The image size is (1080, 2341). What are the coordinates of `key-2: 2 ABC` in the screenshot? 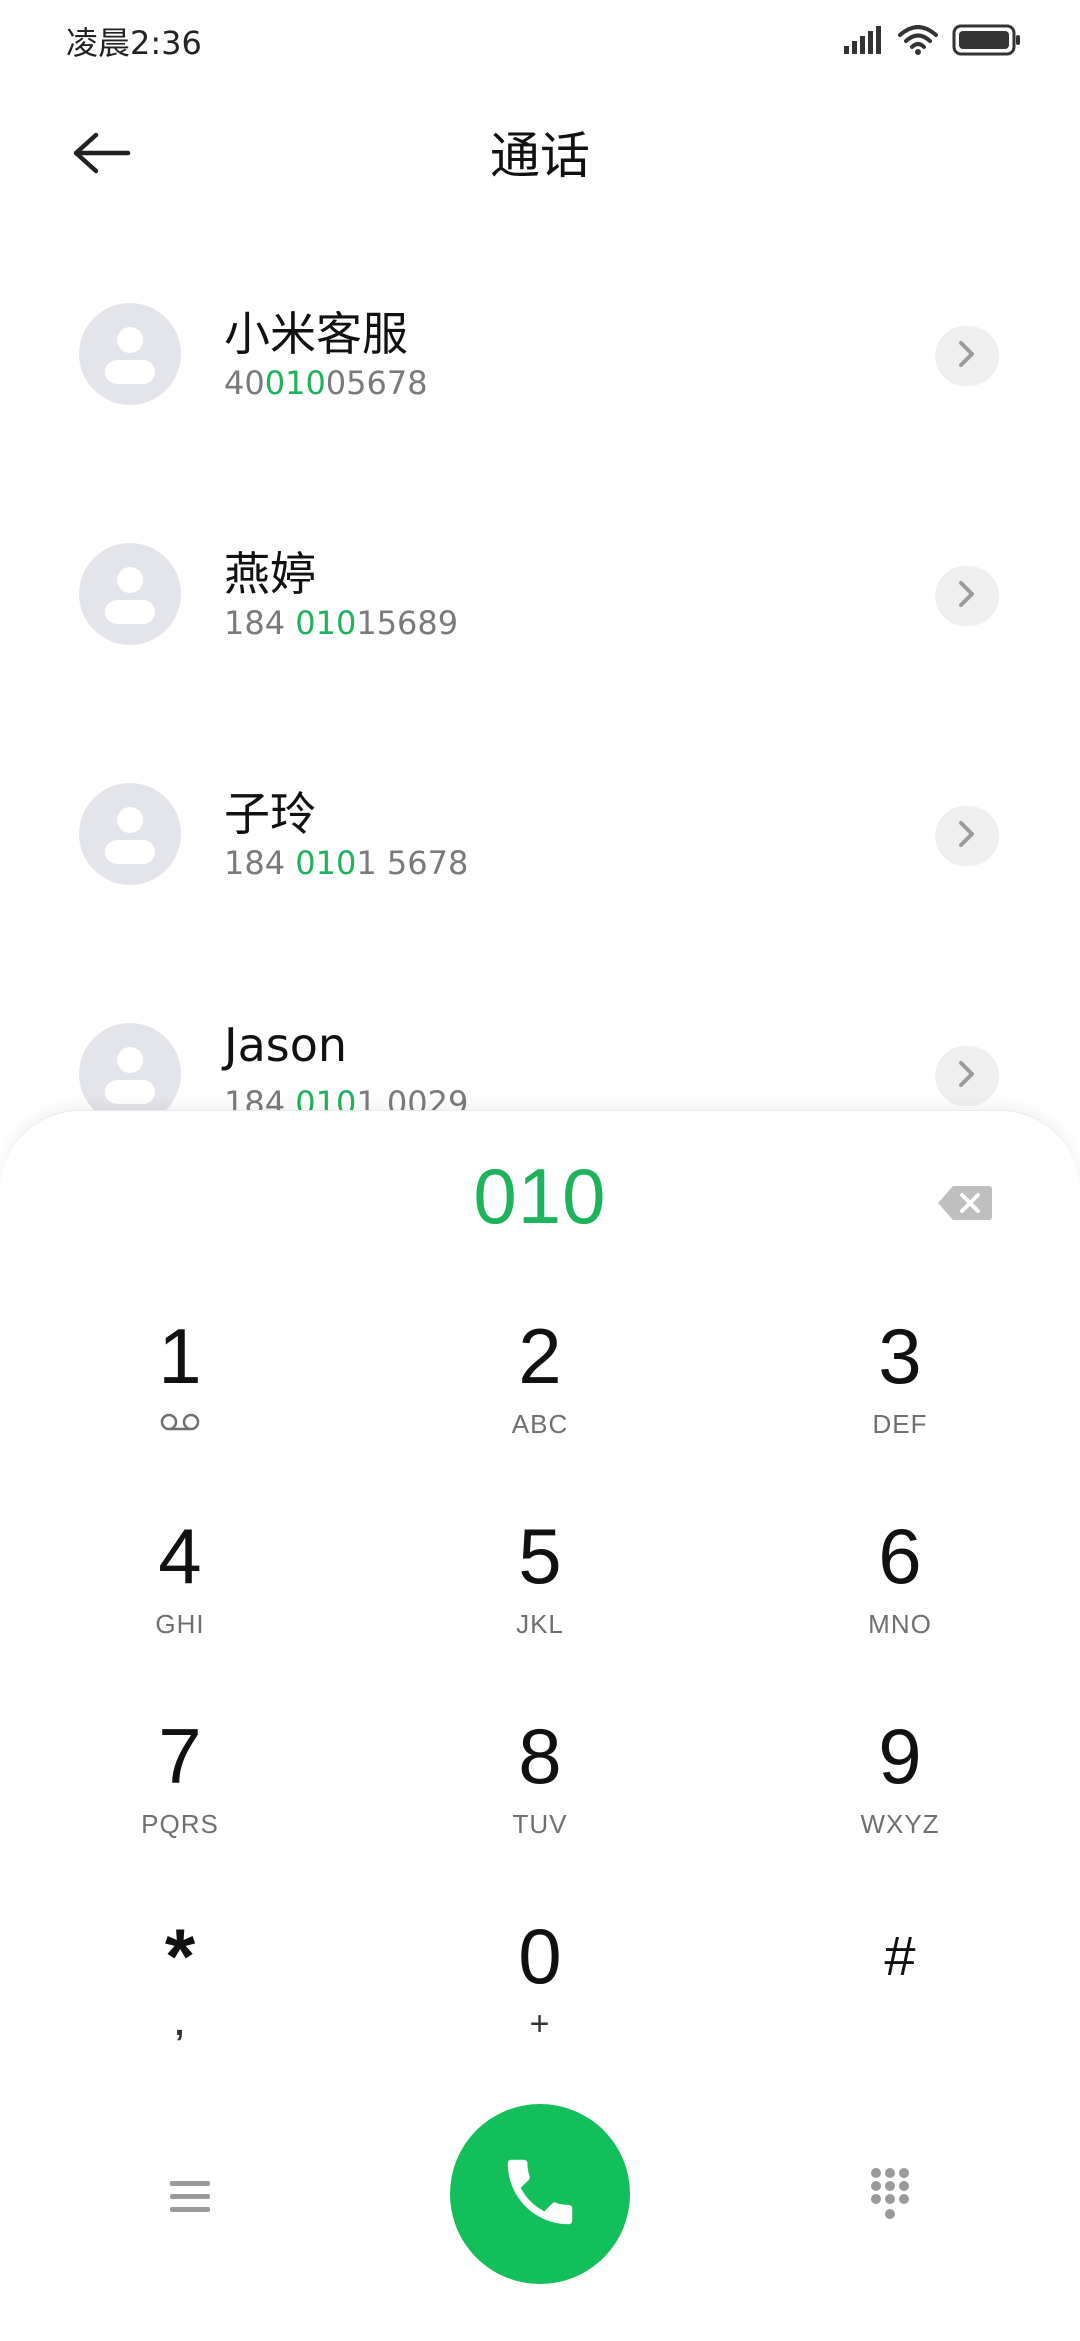 It's located at (540, 1401).